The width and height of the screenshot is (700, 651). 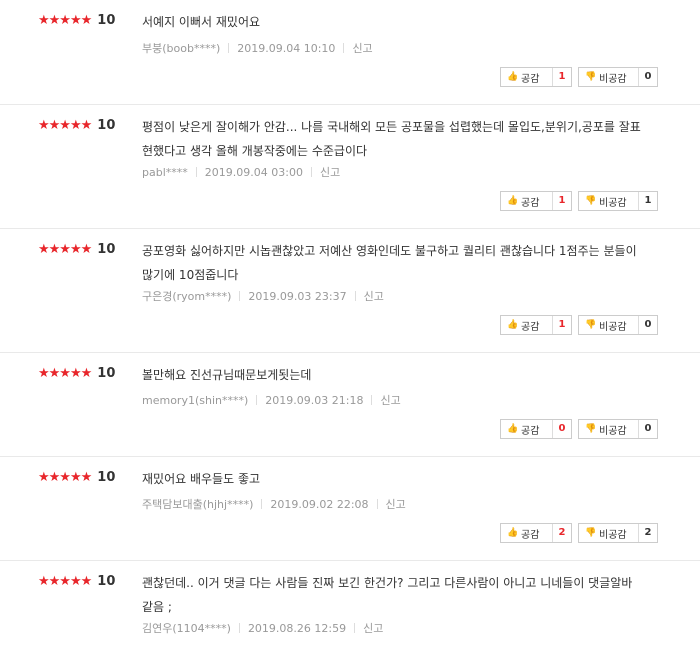 I want to click on like-button: 👍 공감 2, so click(x=536, y=533).